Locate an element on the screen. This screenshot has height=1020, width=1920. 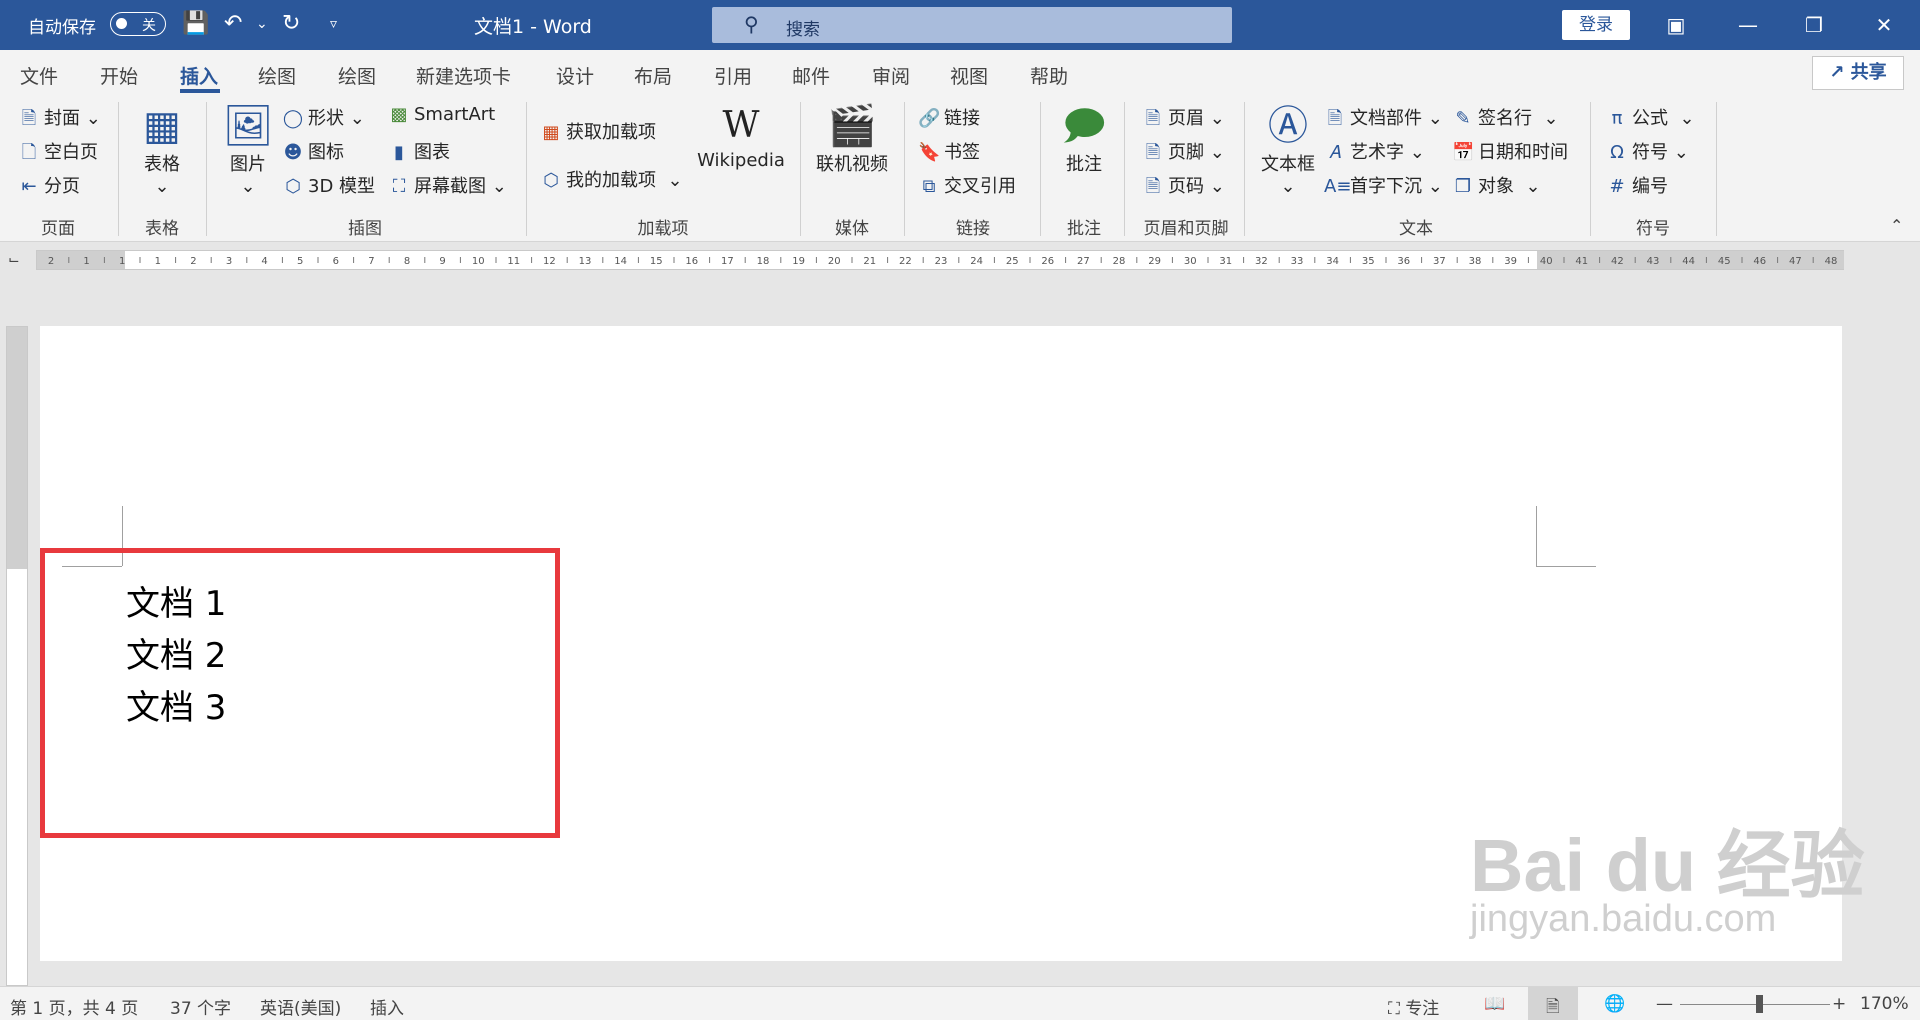
textbox-button: Ⓐ 文本框 ⌄ is located at coordinates (1288, 149).